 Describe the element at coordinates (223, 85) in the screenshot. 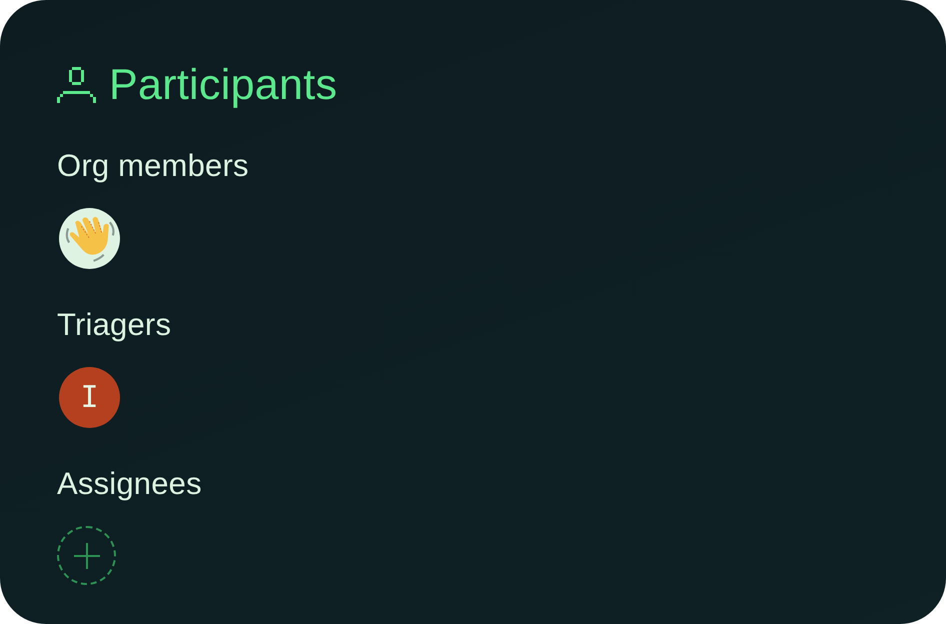

I see `panel-title: Participants` at that location.